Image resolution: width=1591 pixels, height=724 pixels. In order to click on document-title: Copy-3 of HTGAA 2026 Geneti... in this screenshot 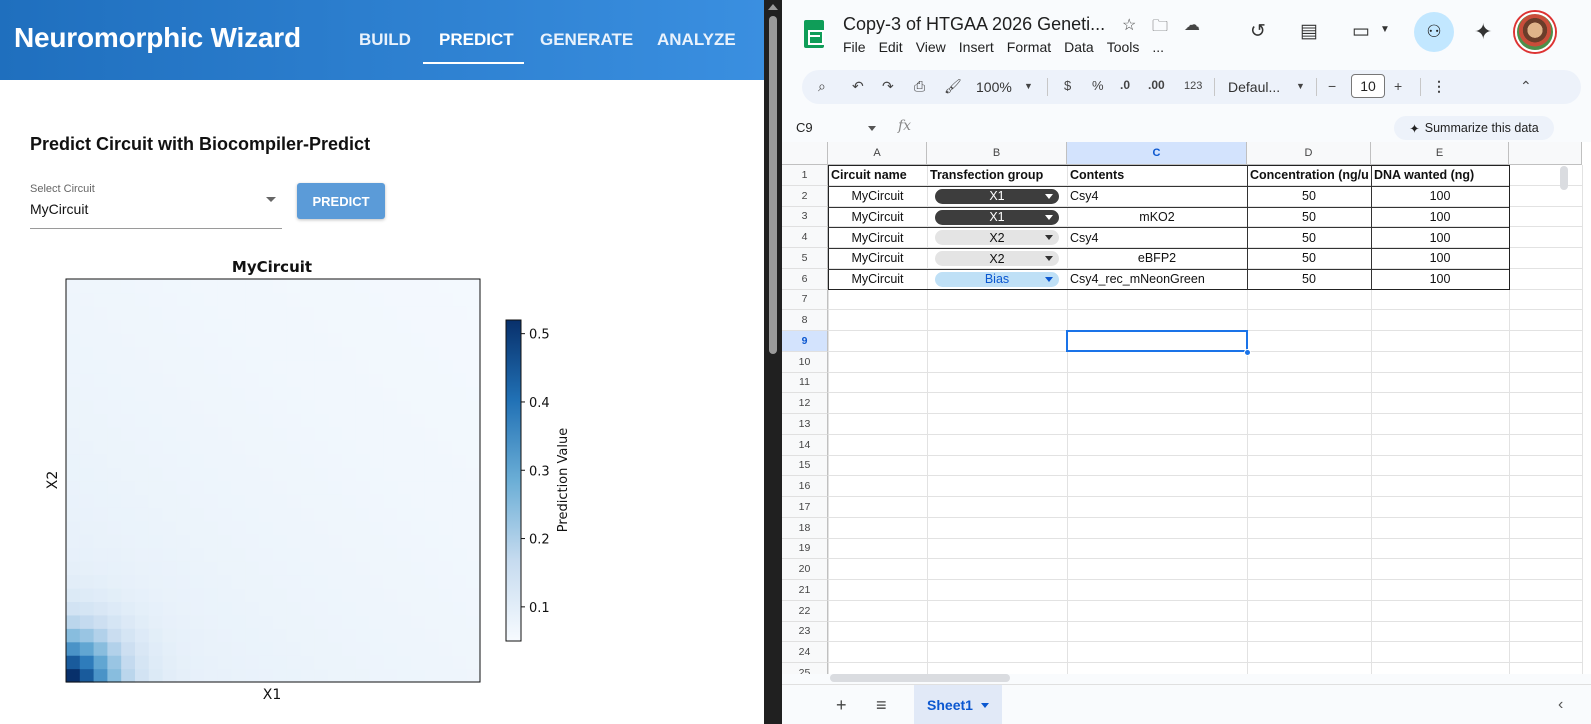, I will do `click(974, 24)`.